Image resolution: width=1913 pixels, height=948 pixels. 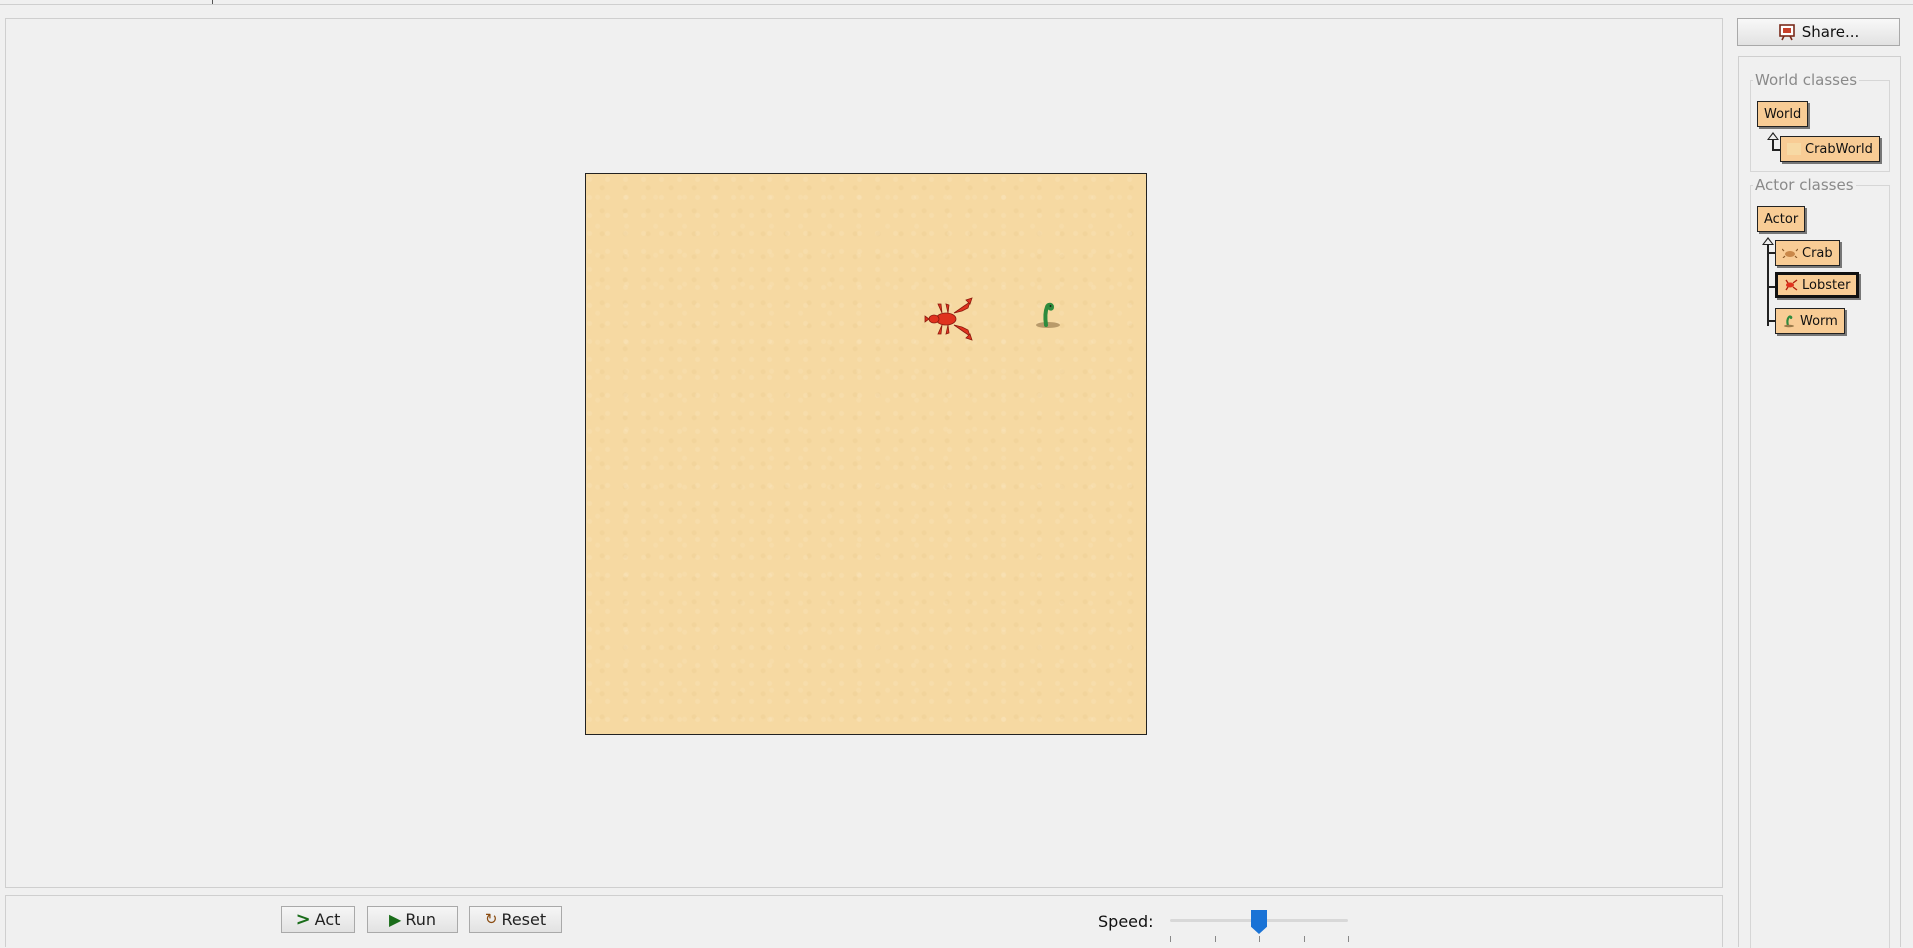 What do you see at coordinates (1820, 121) in the screenshot?
I see `world-classes-group: World classes World CrabWorld` at bounding box center [1820, 121].